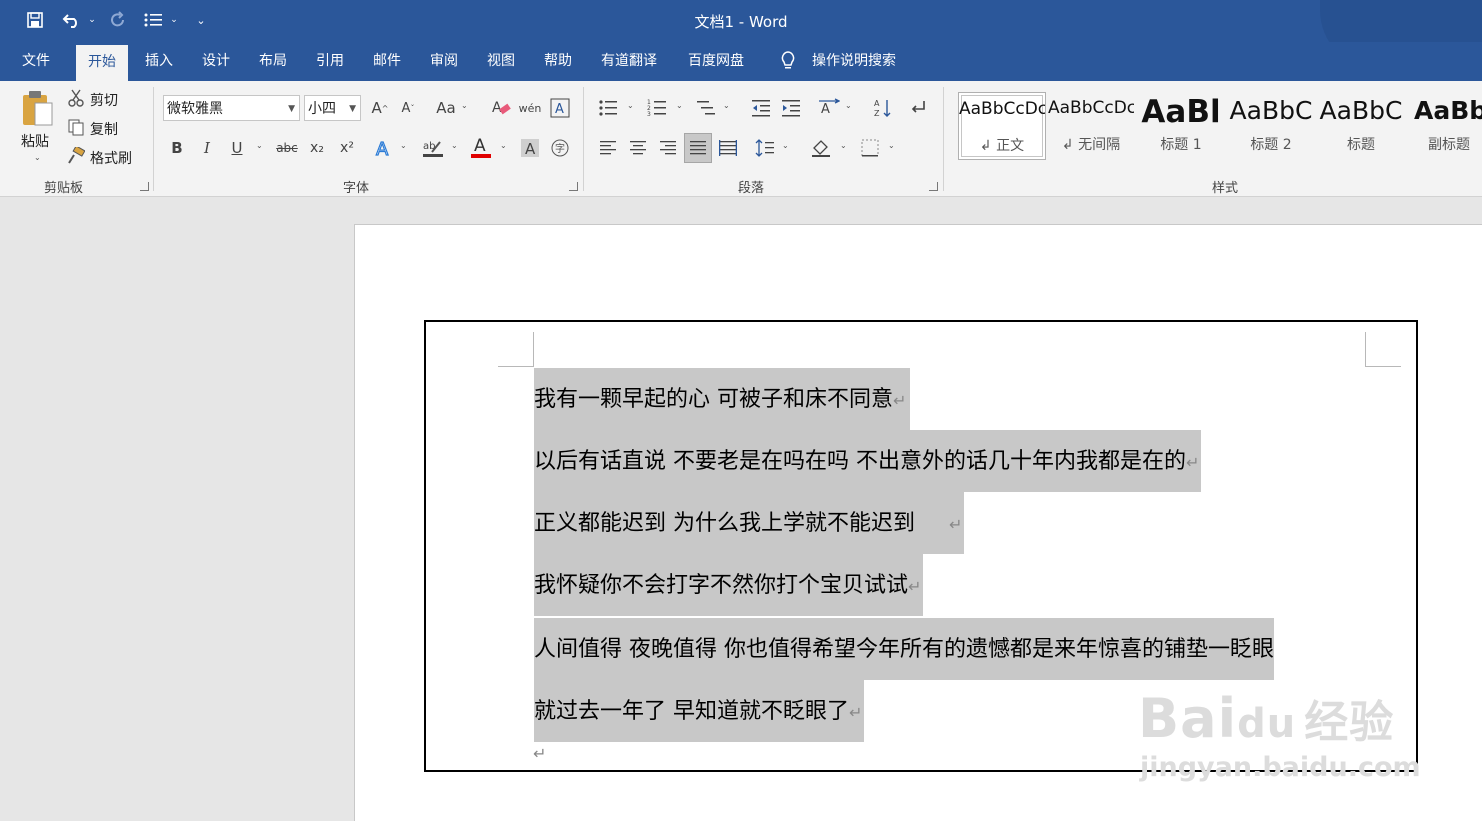  Describe the element at coordinates (408, 108) in the screenshot. I see `shrink-font-icon: Aˇ` at that location.